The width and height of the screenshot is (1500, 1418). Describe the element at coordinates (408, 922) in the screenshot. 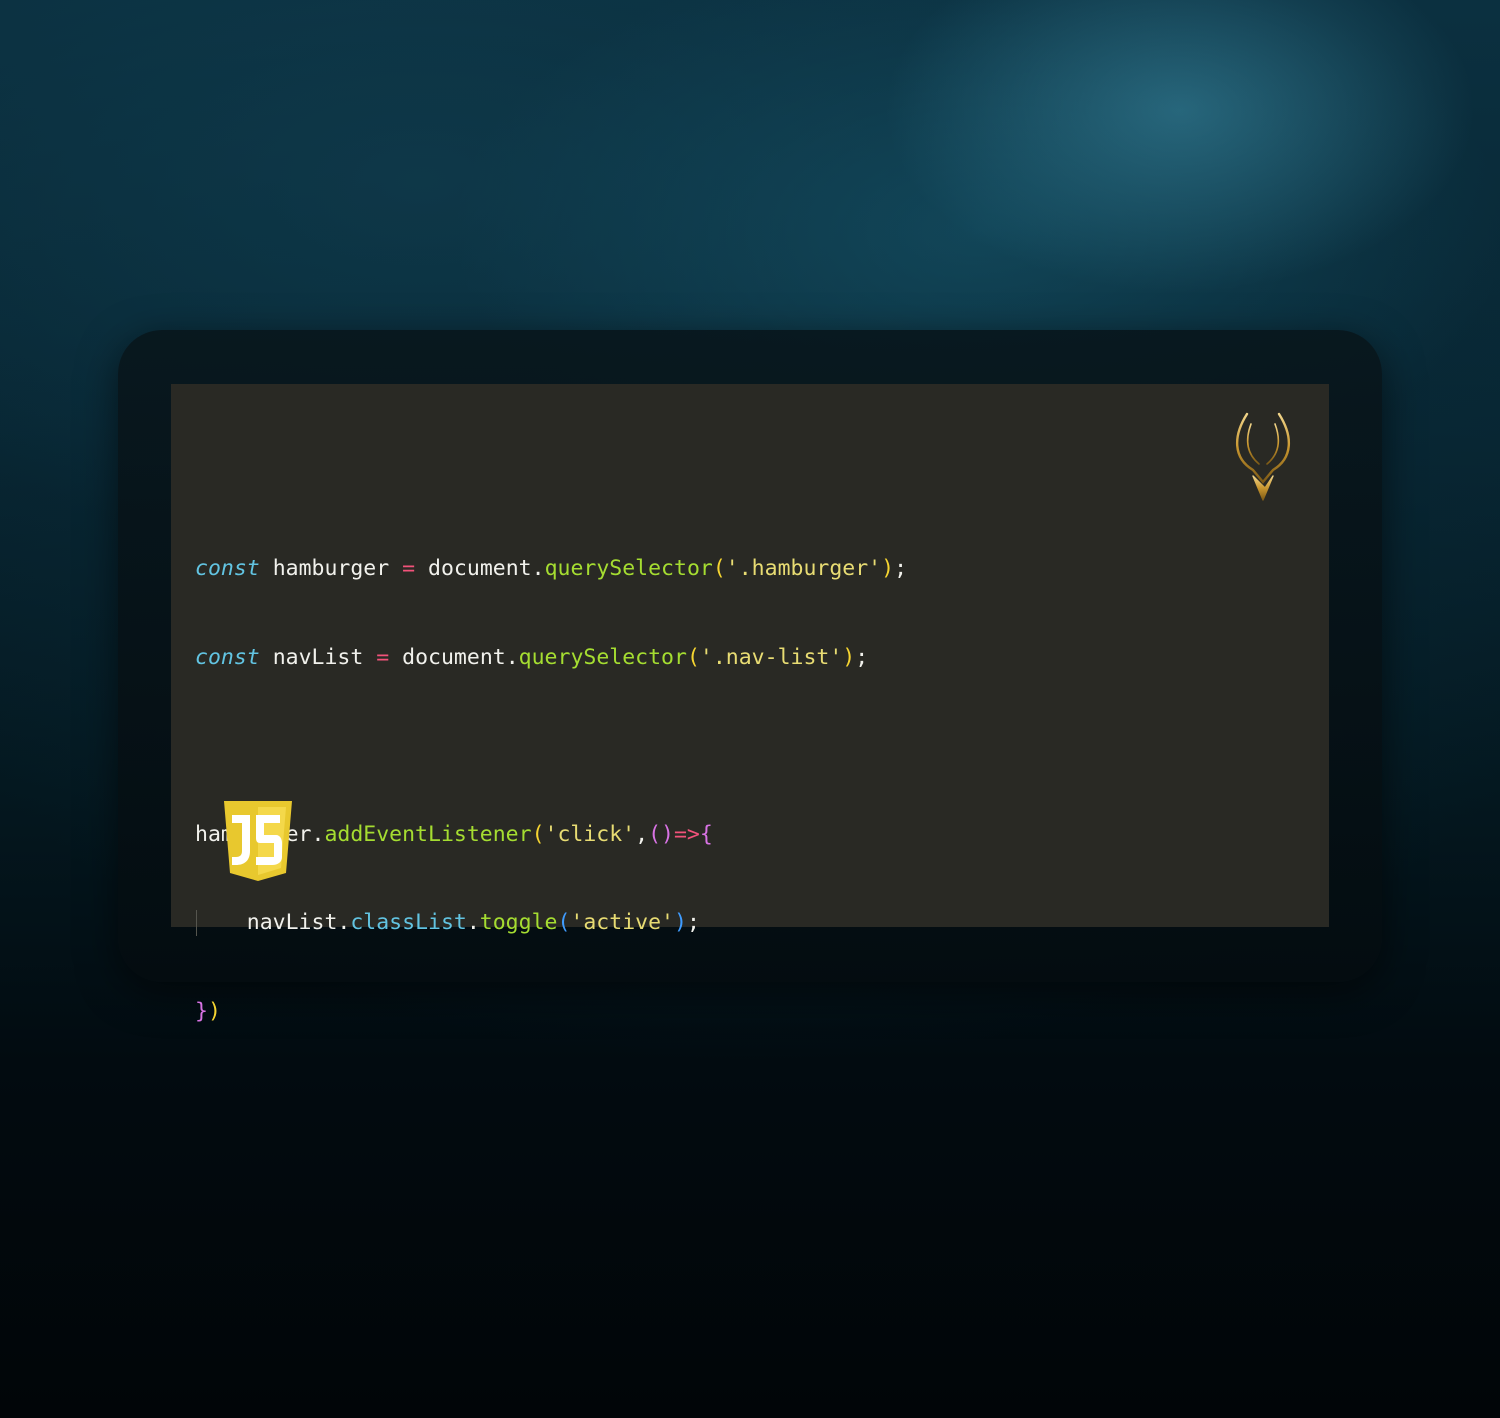

I see `property-name: classList` at that location.